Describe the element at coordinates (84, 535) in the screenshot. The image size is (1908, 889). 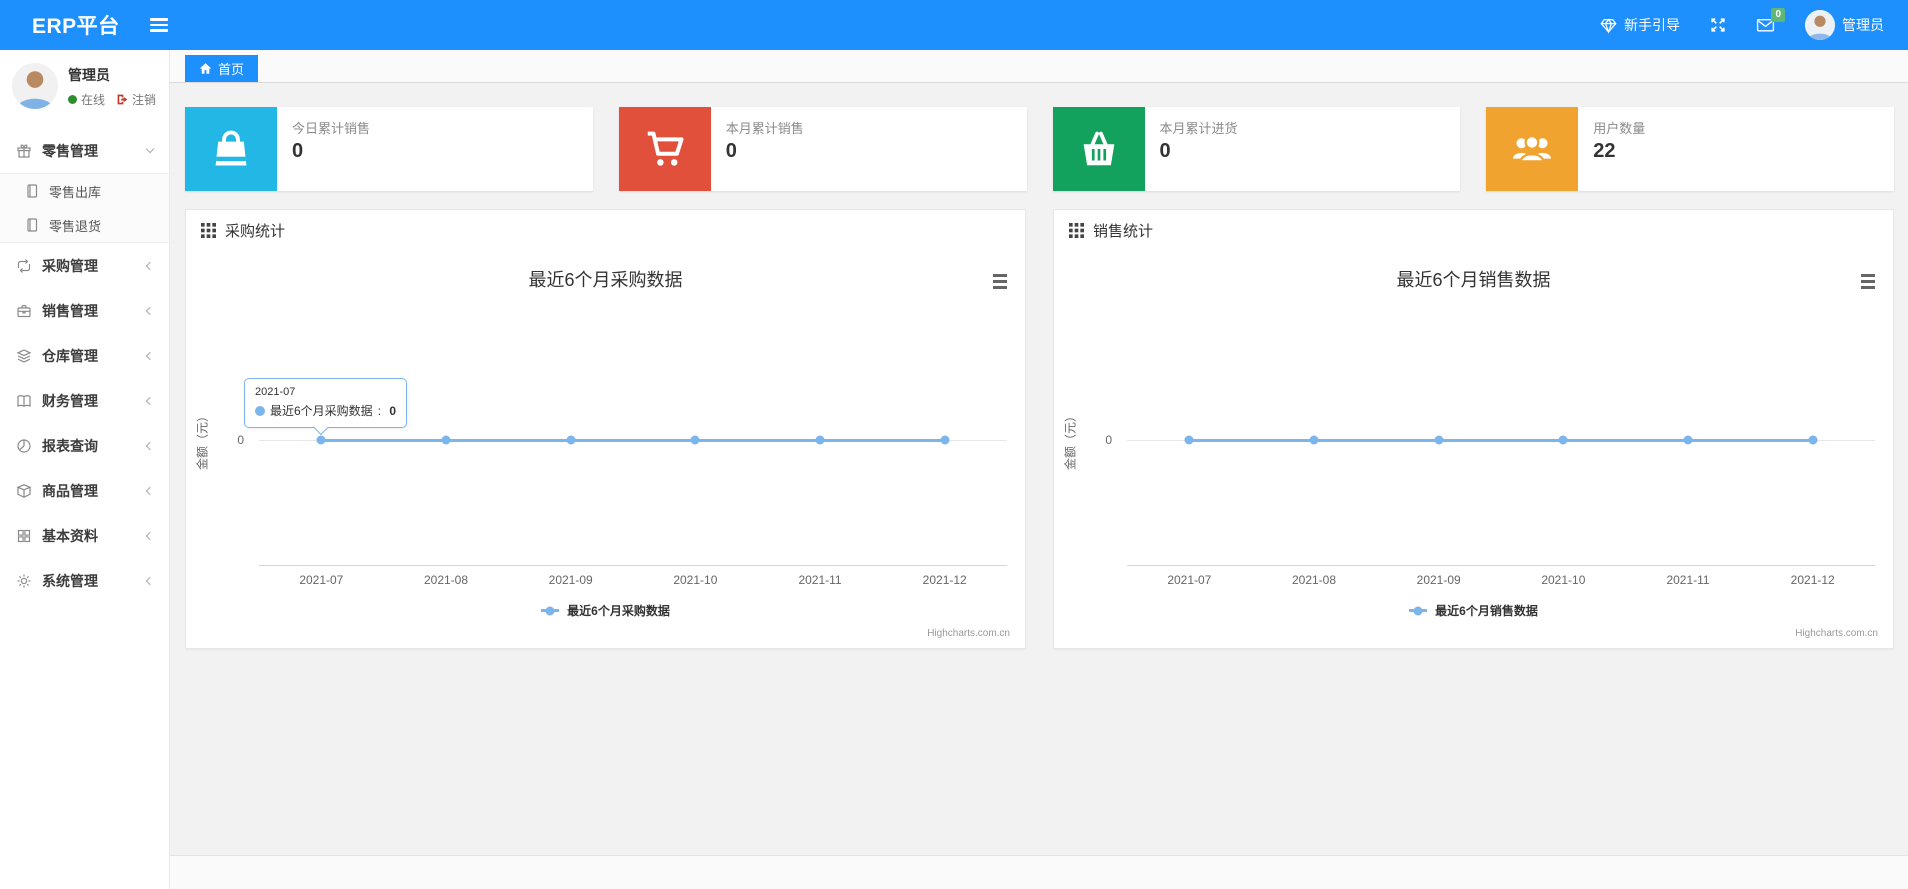
I see `sidebar-item-basic-data: 基本资料` at that location.